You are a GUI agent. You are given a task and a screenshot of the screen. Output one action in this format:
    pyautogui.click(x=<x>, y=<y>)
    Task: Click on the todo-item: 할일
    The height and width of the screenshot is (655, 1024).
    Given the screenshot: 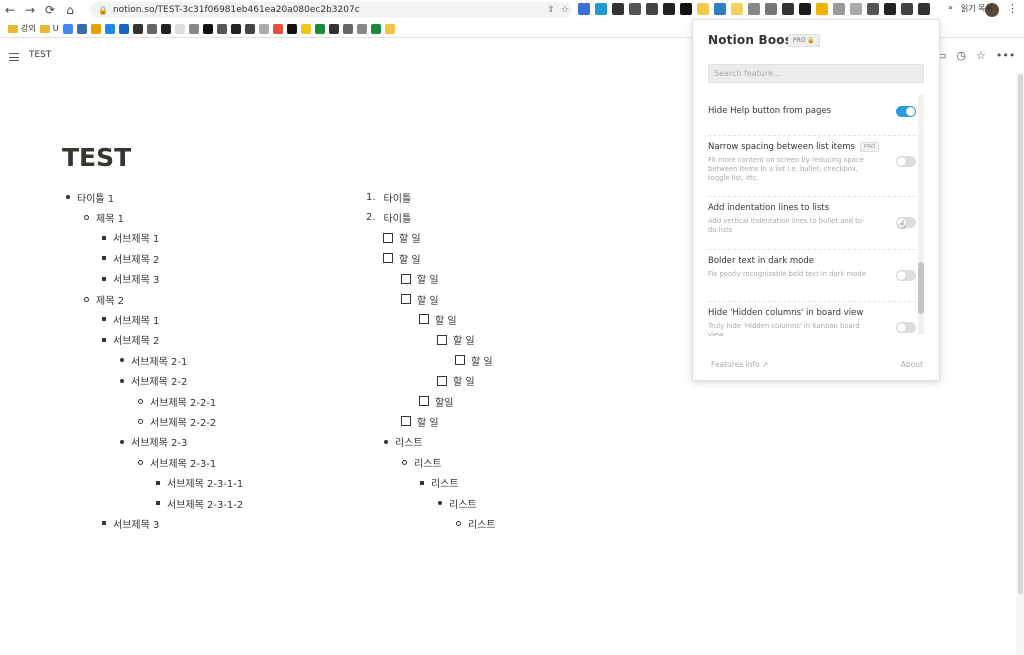 What is the action you would take?
    pyautogui.click(x=436, y=401)
    